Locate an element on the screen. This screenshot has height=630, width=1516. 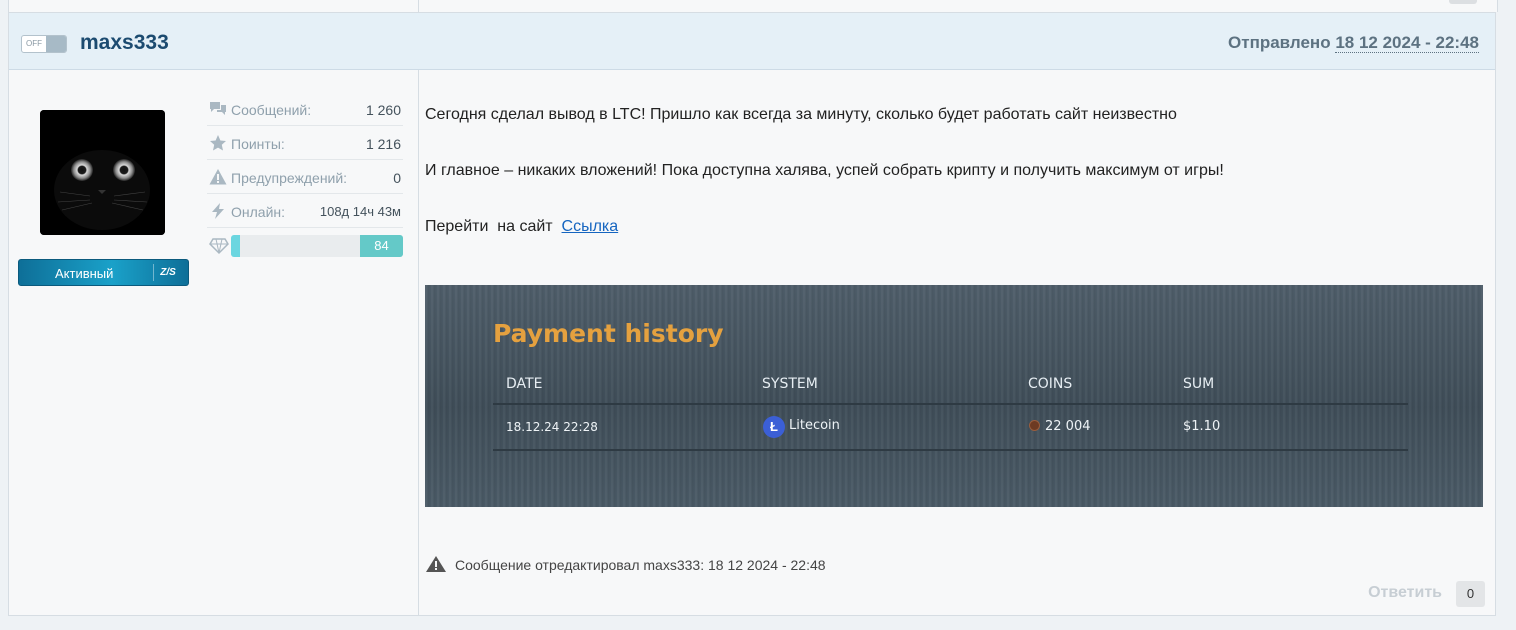
stat-label: Предупреждений: is located at coordinates (289, 178).